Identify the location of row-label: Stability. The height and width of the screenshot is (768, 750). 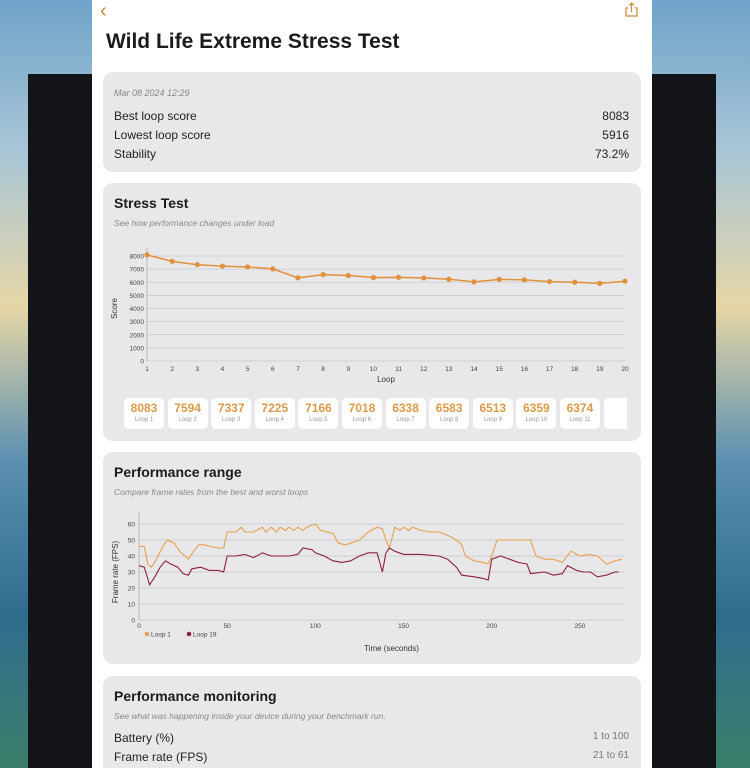
(135, 154).